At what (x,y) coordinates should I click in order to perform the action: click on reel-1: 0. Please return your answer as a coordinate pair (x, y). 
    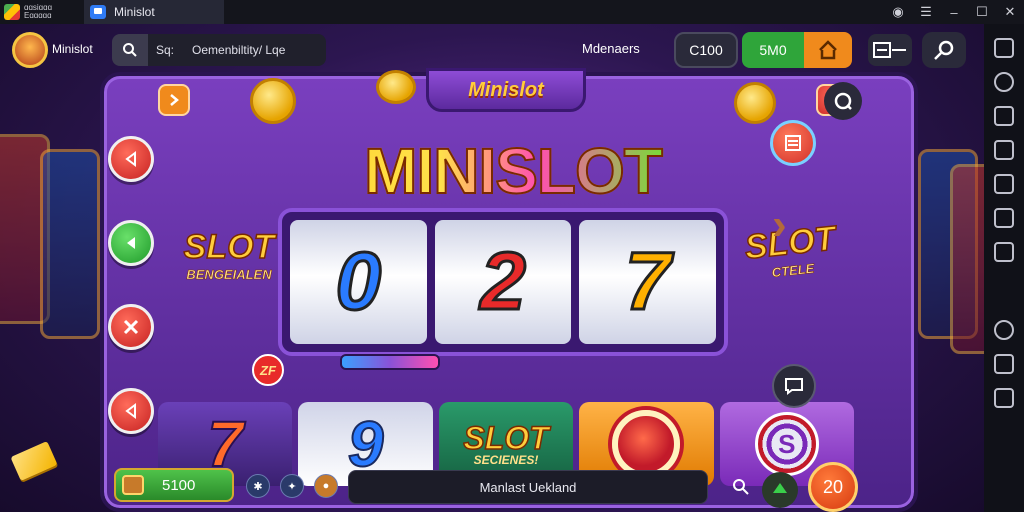
    Looking at the image, I should click on (358, 282).